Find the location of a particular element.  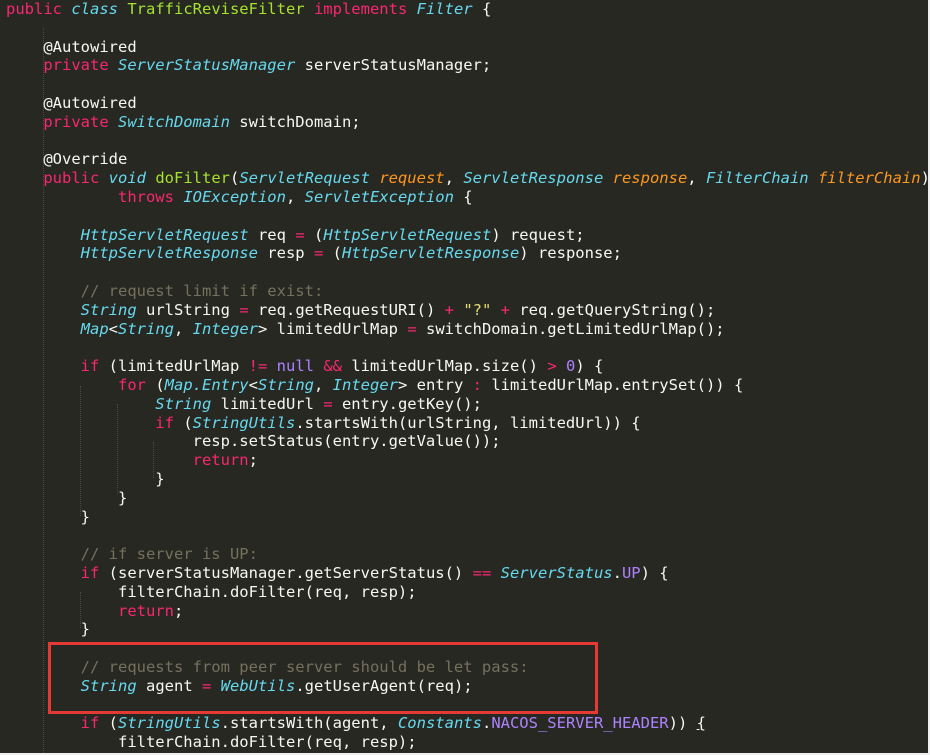

code-token: NACOS_SERVER_HEADER is located at coordinates (580, 723).